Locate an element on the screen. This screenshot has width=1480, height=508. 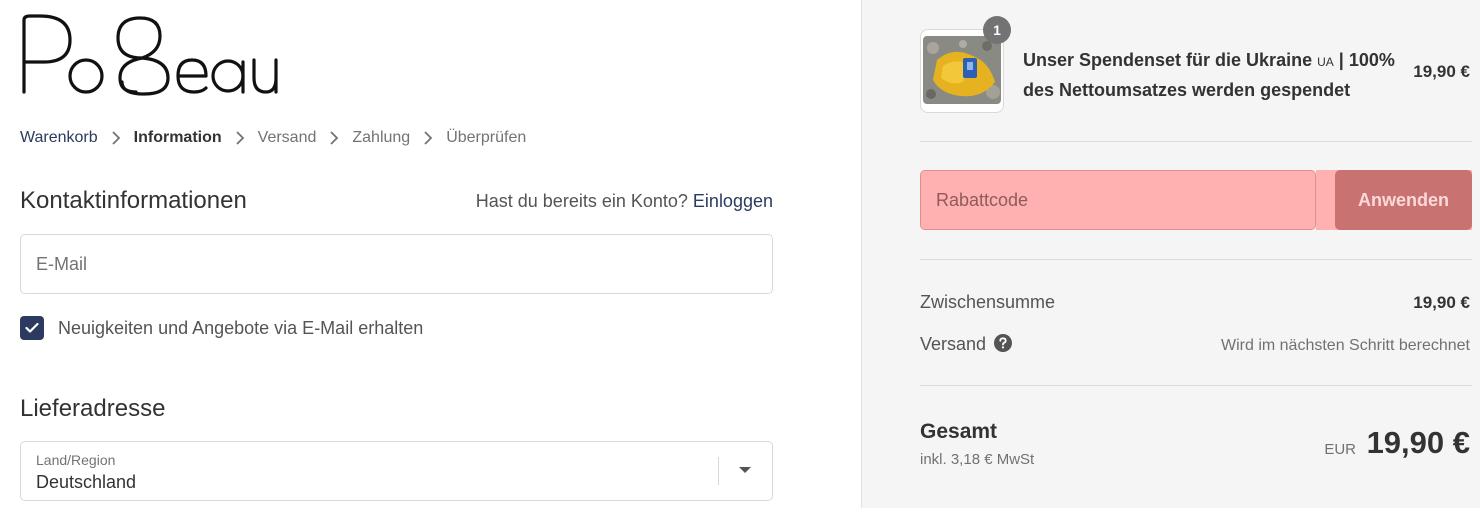
quantity-badge: 1 is located at coordinates (997, 30).